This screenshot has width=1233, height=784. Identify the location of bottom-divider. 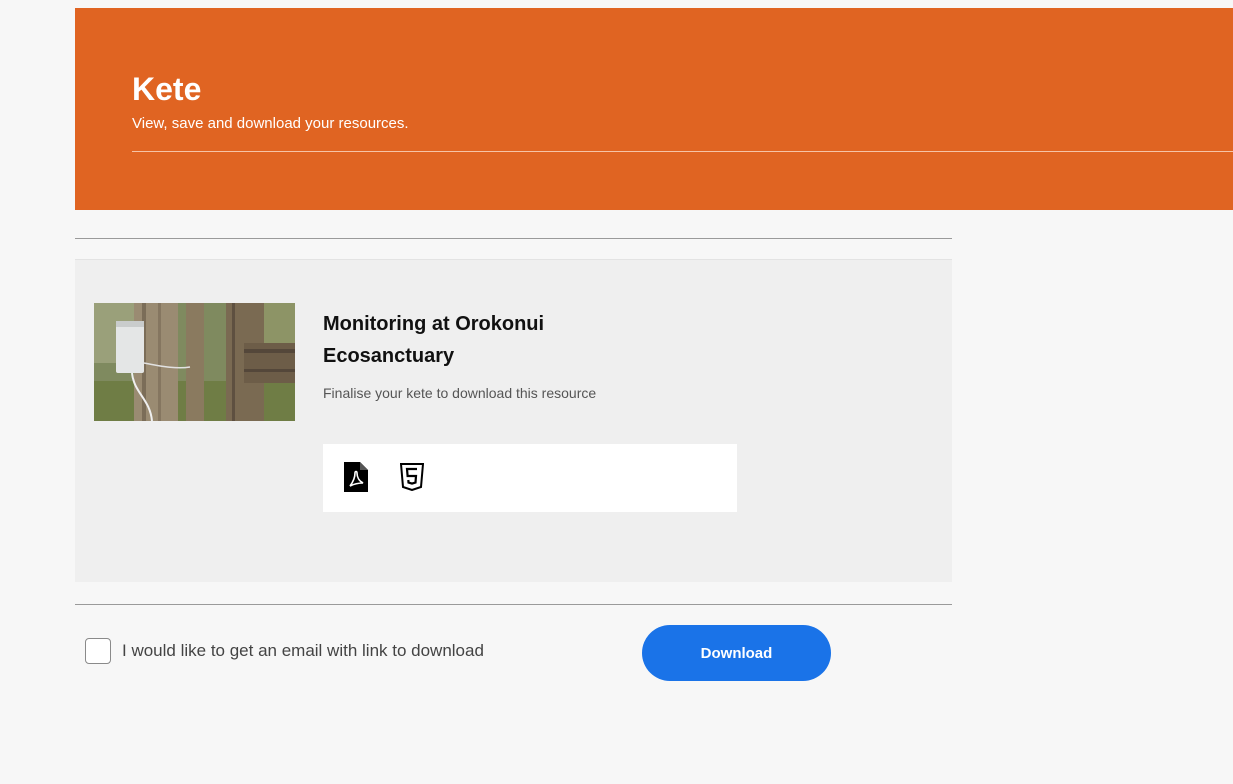
(513, 604).